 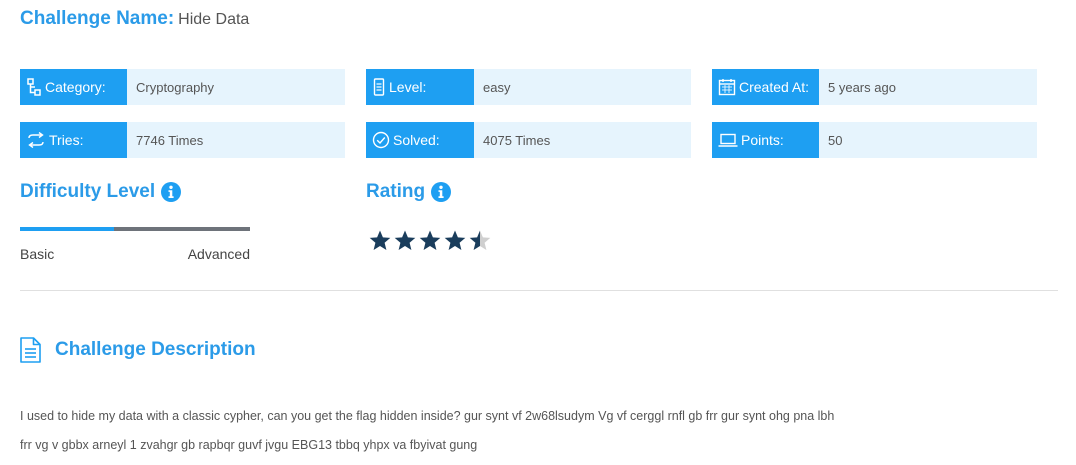 I want to click on category-label: Category:, so click(x=75, y=87).